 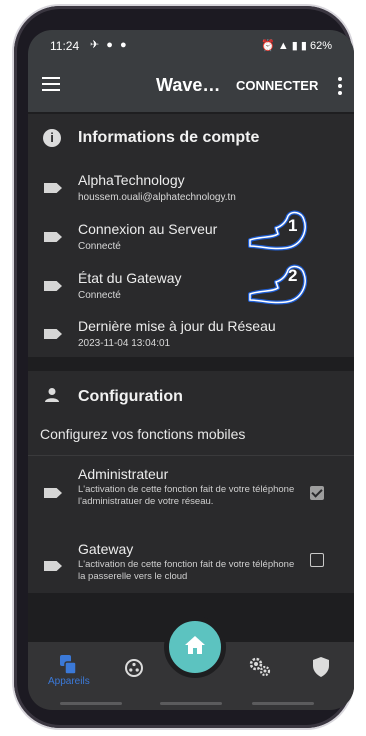 I want to click on more-options-icon, so click(x=340, y=87).